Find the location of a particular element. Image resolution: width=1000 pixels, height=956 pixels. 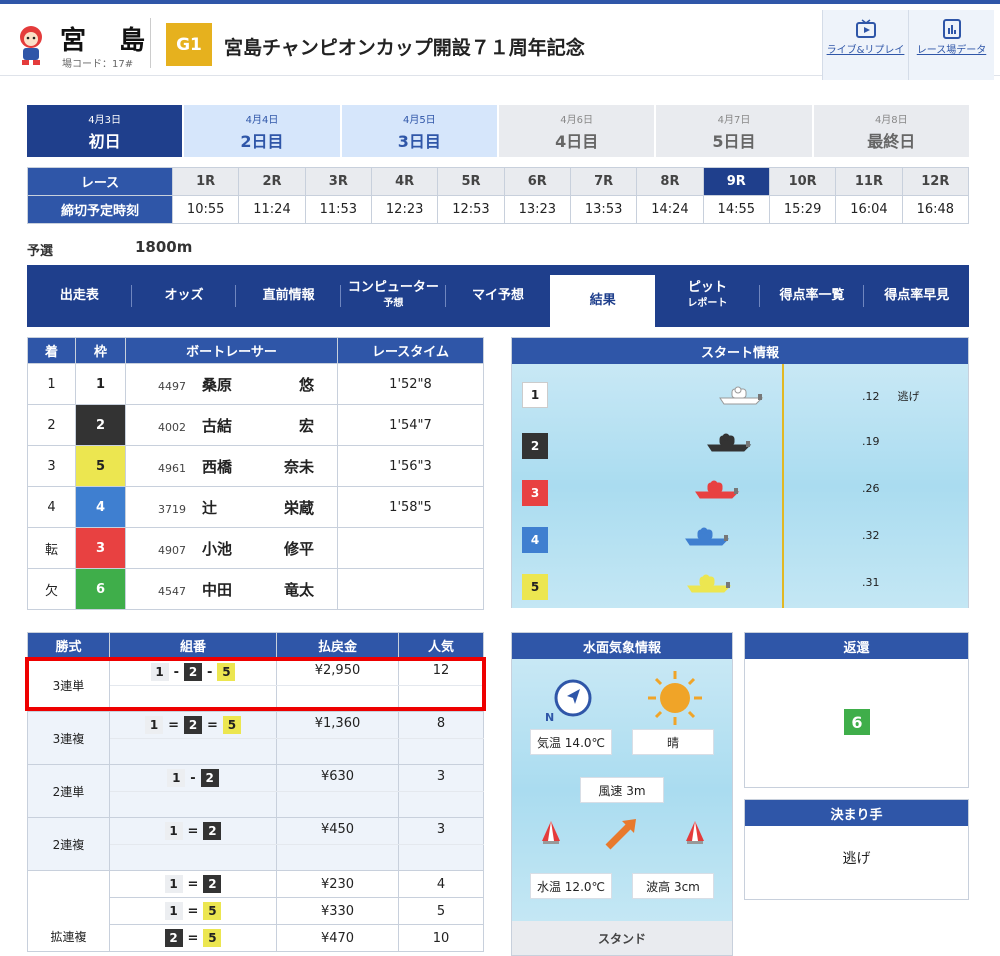

weather-condition: 晴 is located at coordinates (673, 742).